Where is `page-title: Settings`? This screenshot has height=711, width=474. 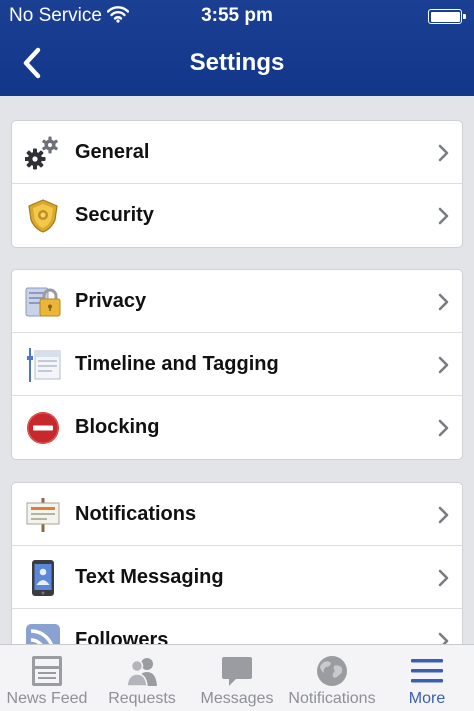
page-title: Settings is located at coordinates (237, 62).